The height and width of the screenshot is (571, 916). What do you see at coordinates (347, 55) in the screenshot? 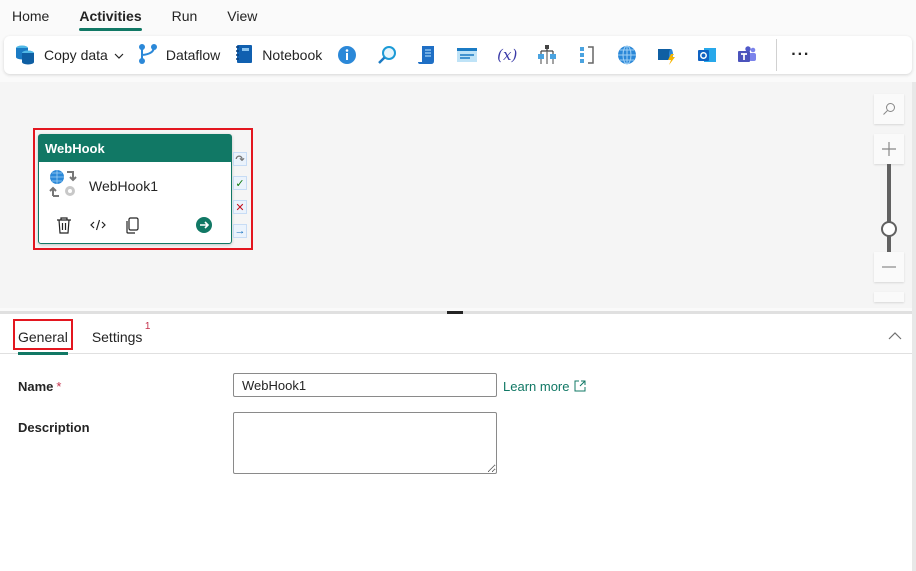
I see `get-metadata-icon` at bounding box center [347, 55].